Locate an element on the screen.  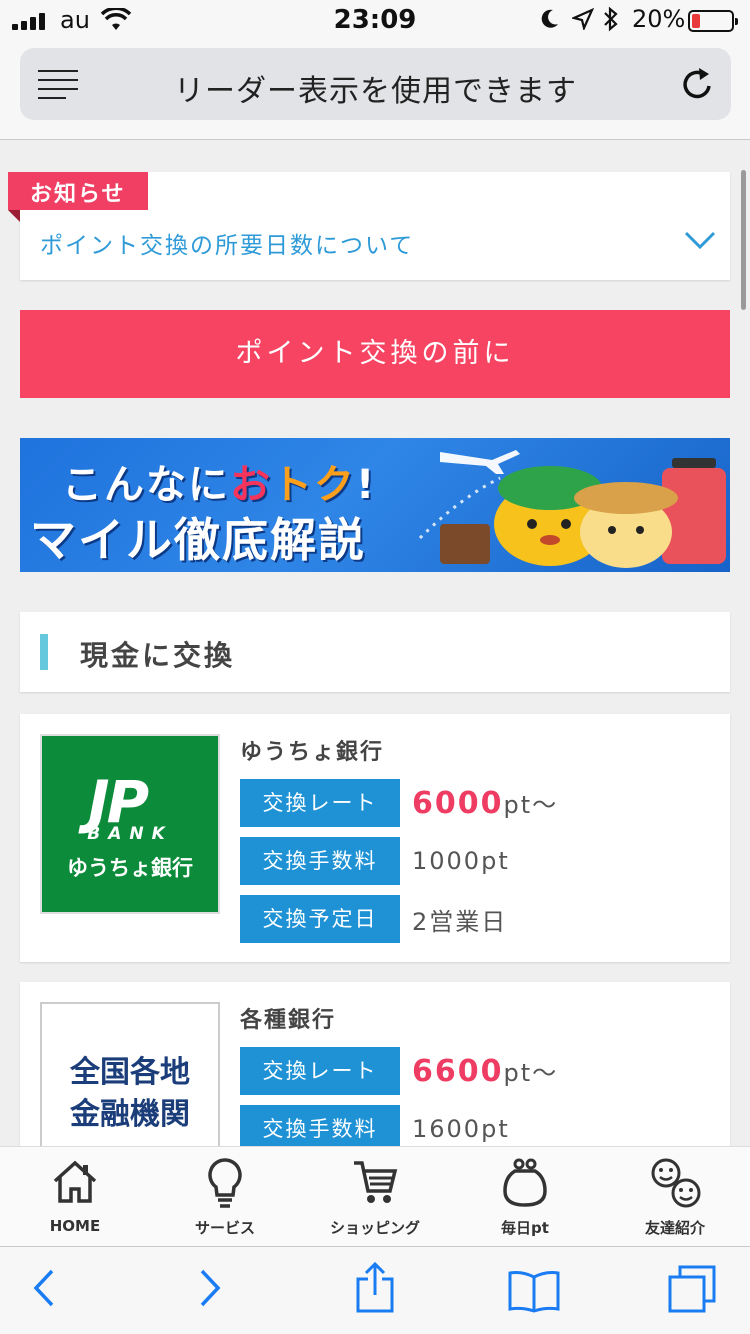
status-bar: au 23:09 20% is located at coordinates (375, 20).